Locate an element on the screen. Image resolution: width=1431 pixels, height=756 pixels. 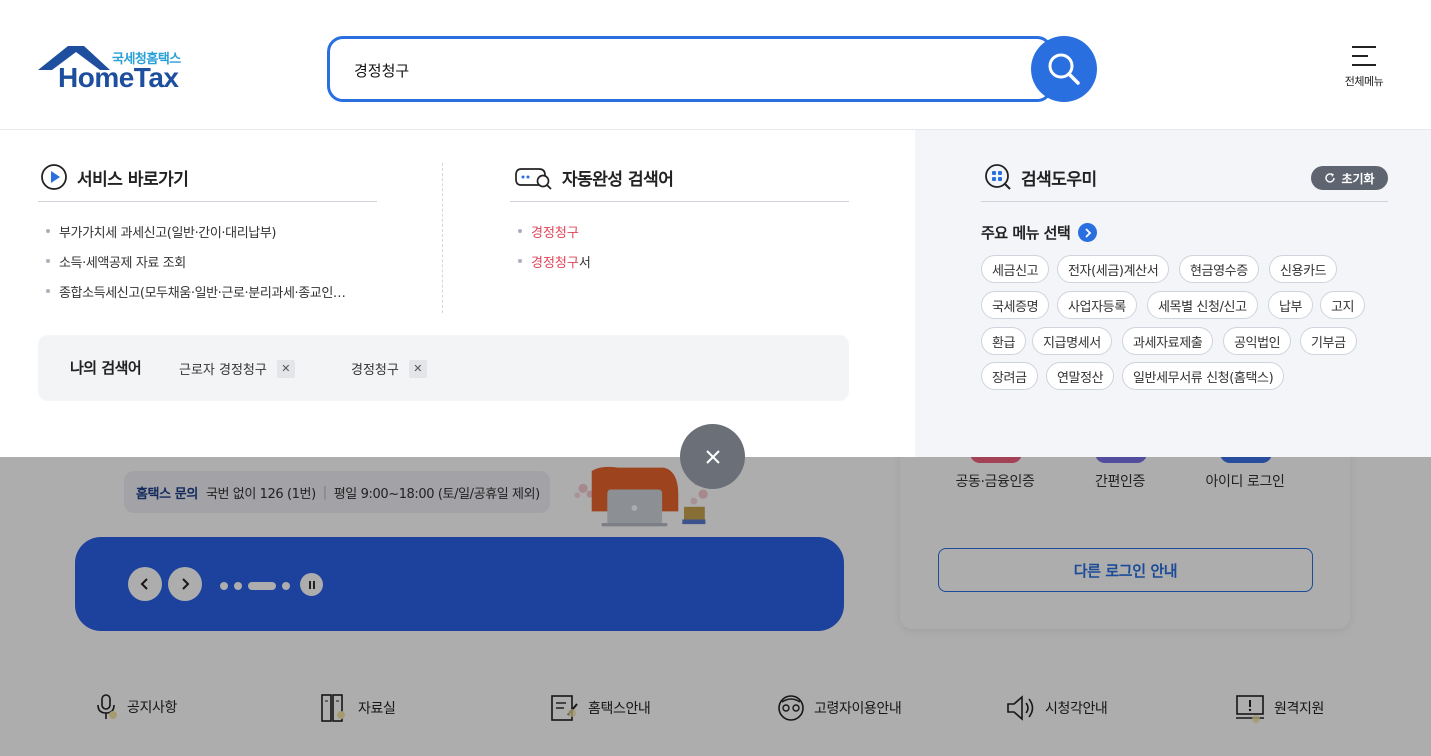
search-box is located at coordinates (690, 69).